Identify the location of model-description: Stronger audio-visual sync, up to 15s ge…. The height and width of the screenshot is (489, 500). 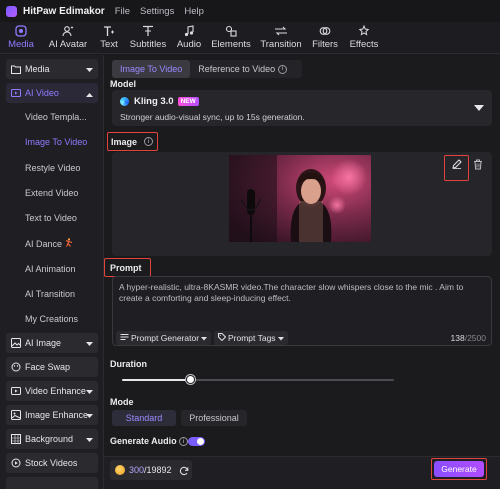
(212, 117).